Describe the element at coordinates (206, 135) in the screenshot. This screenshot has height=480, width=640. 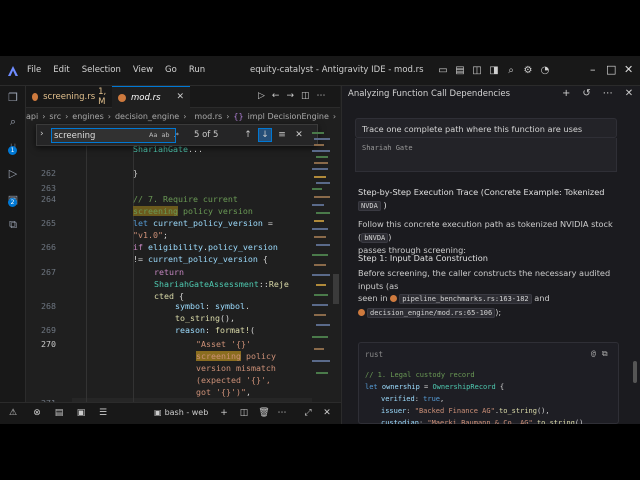
I see `find-match-count: 5 of 5` at that location.